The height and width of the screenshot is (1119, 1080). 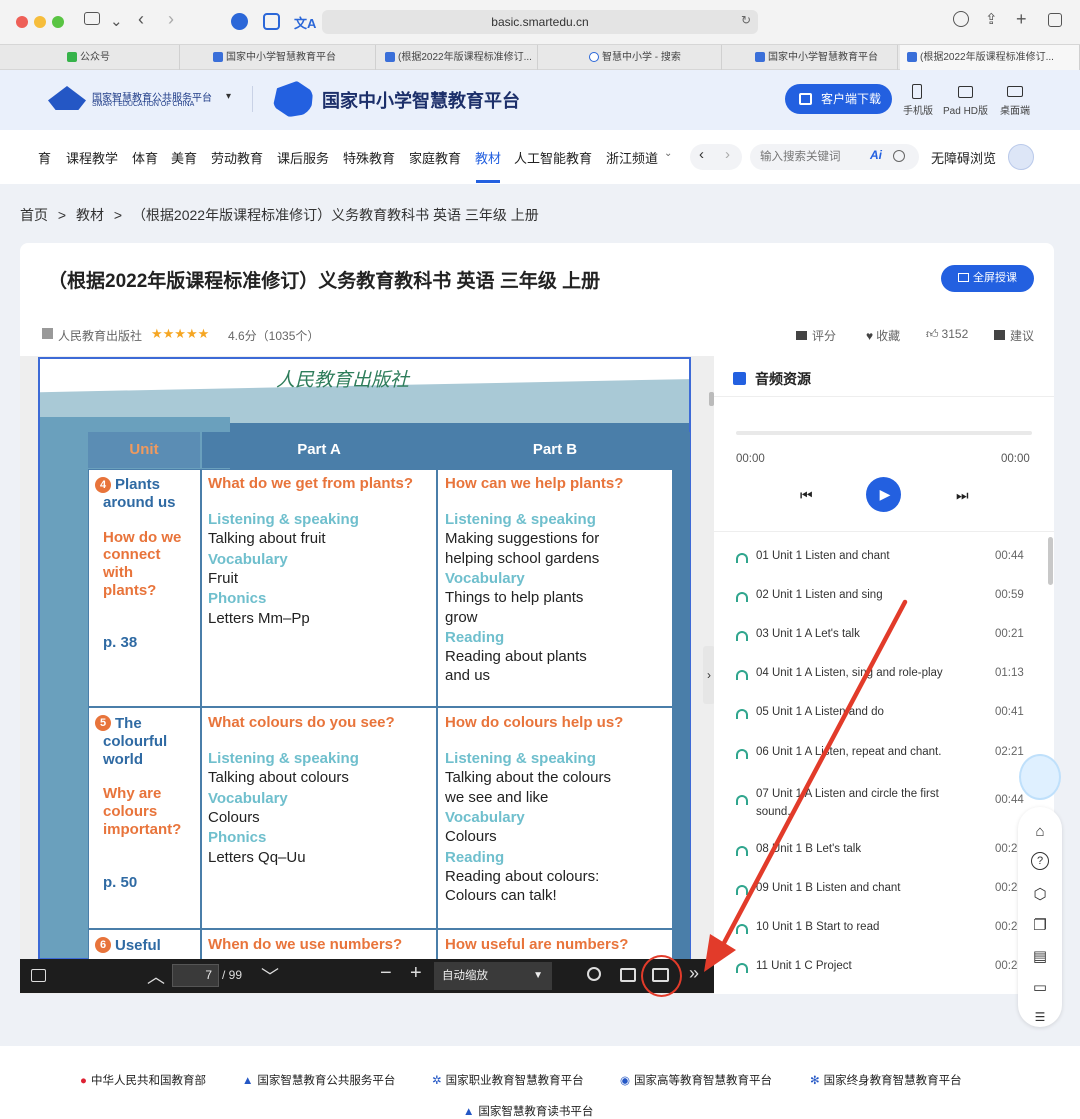 What do you see at coordinates (1040, 895) in the screenshot?
I see `cube-icon: ⬡` at bounding box center [1040, 895].